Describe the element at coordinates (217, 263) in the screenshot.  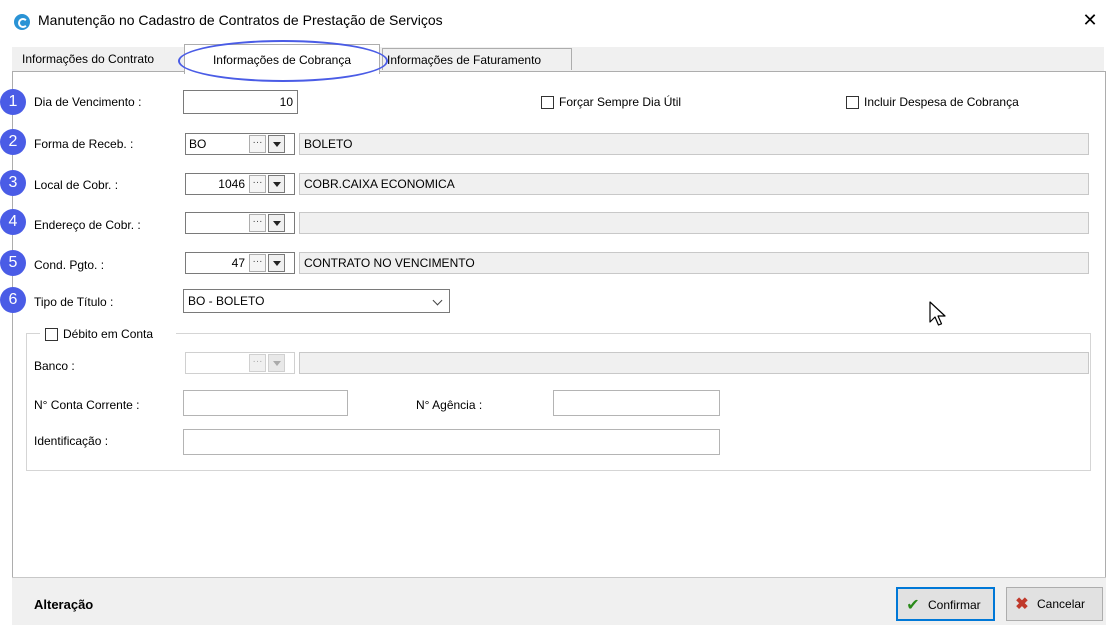
I see `cond-pgto-code: 47` at that location.